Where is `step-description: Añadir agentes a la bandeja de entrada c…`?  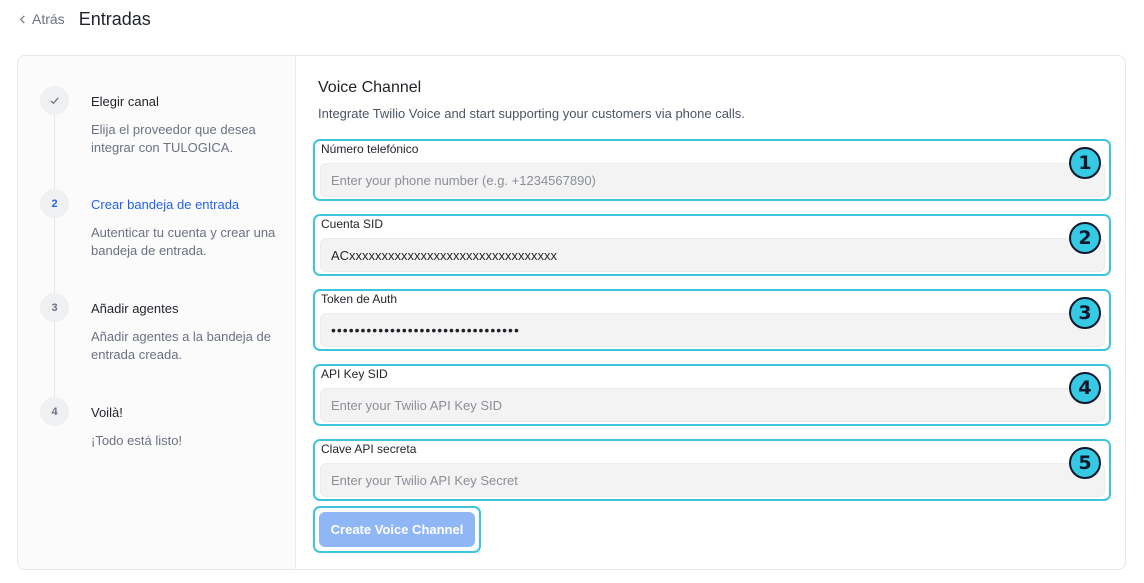
step-description: Añadir agentes a la bandeja de entrada c… is located at coordinates (181, 345).